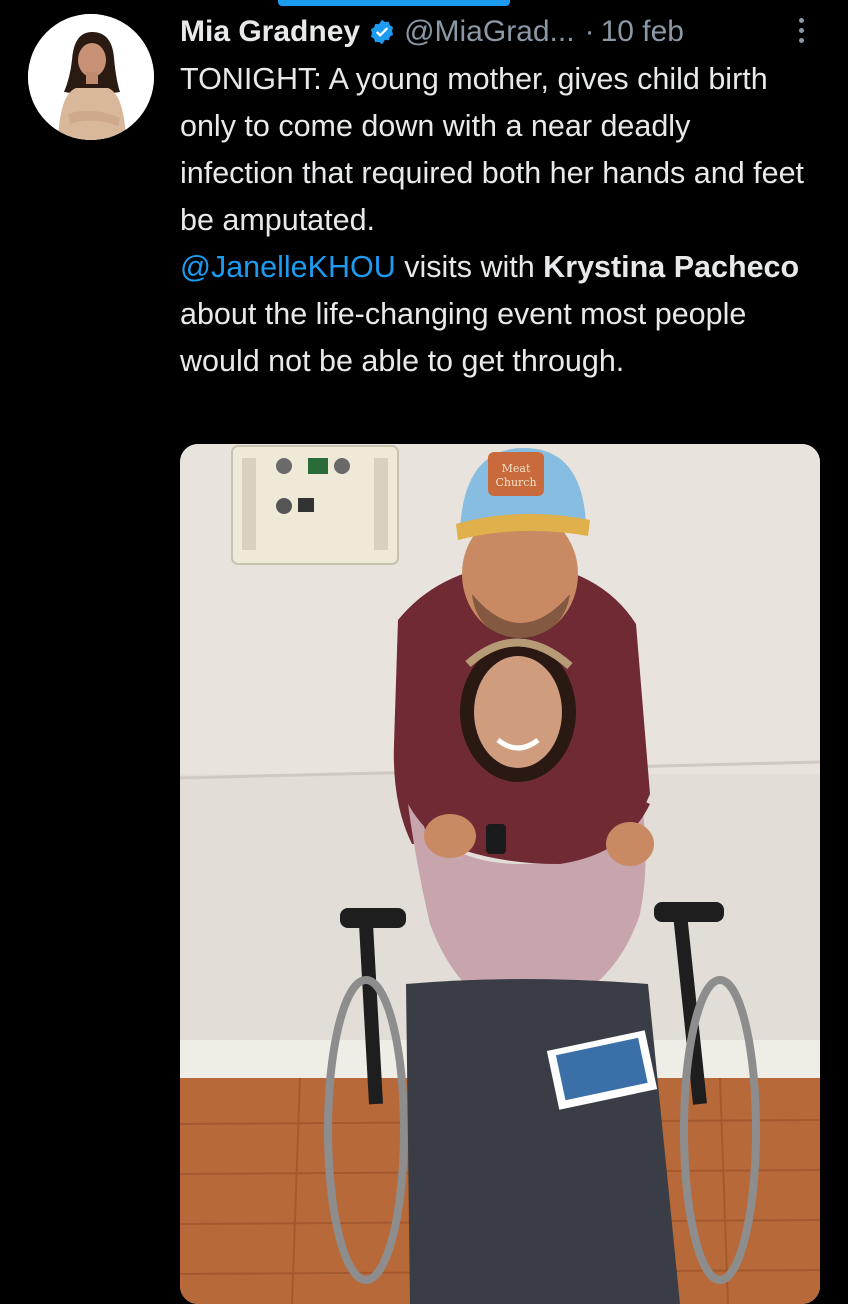 This screenshot has height=1304, width=848. Describe the element at coordinates (516, 468) in the screenshot. I see `cap-patch-text: Meat` at that location.